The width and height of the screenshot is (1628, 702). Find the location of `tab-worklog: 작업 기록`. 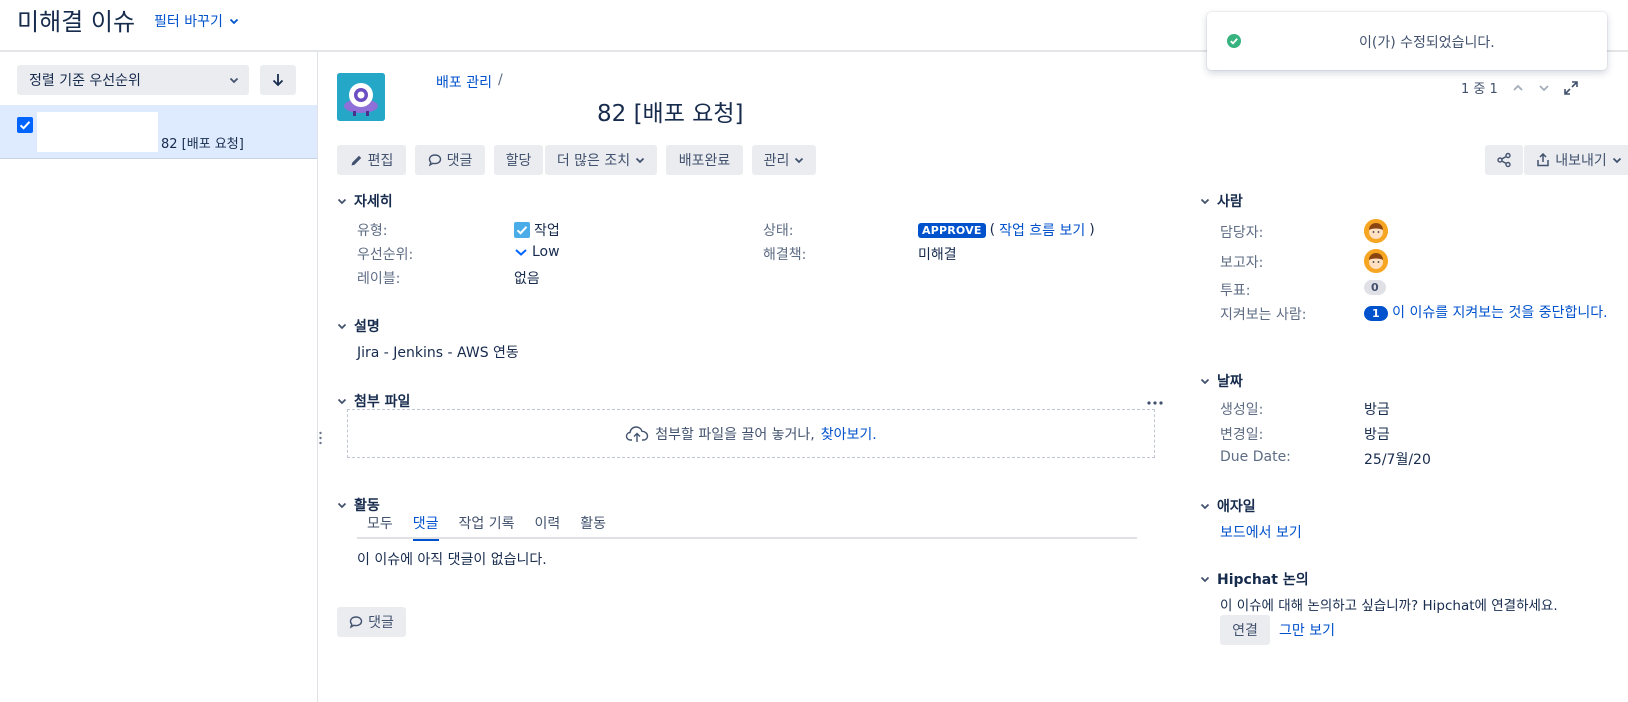

tab-worklog: 작업 기록 is located at coordinates (487, 527).